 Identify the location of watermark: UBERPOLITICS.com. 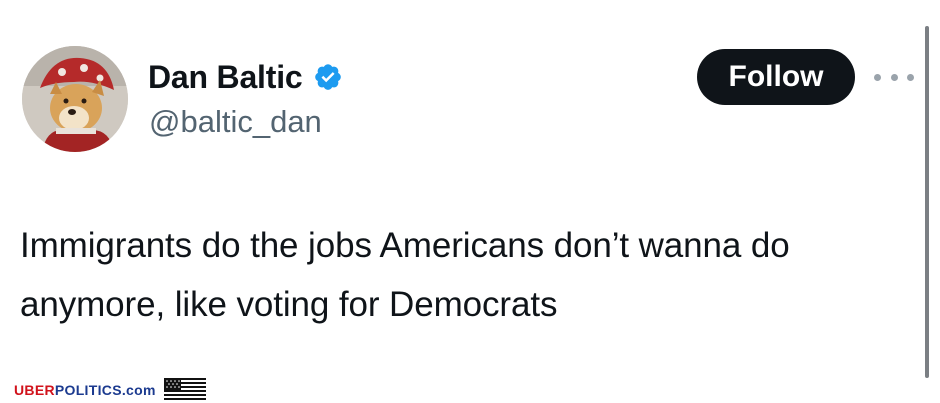
(110, 390).